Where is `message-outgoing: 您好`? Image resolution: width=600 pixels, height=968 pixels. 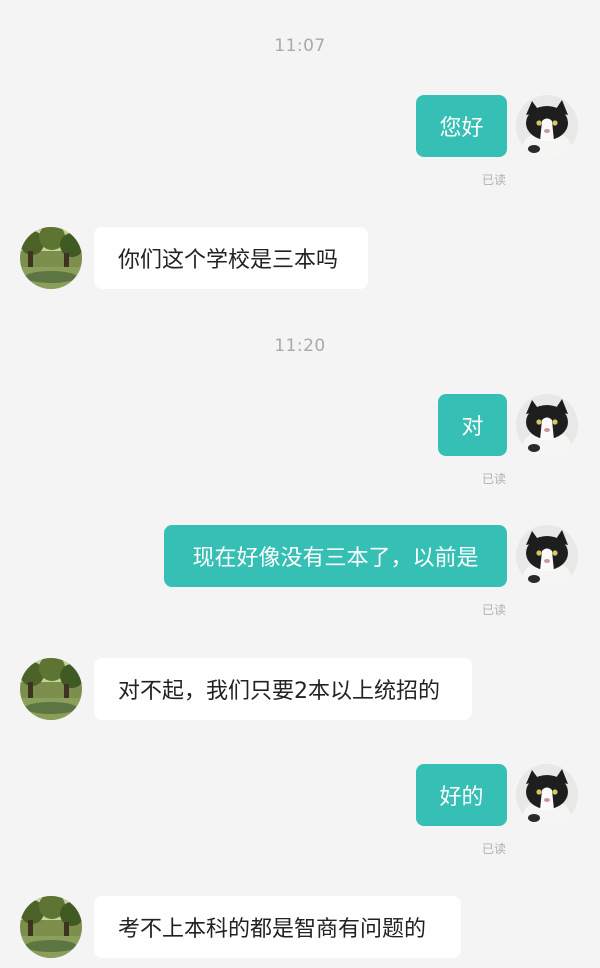
message-outgoing: 您好 is located at coordinates (461, 126).